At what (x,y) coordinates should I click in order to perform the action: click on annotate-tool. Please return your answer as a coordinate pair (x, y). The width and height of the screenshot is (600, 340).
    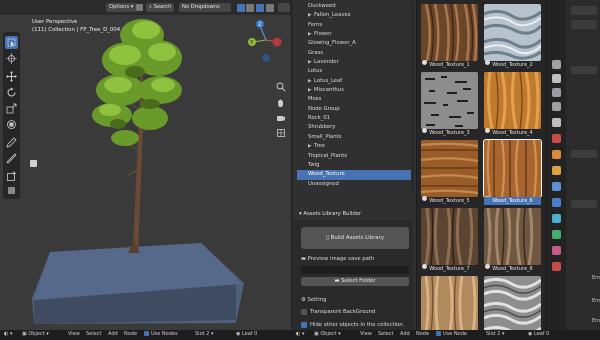
    Looking at the image, I should click on (11, 142).